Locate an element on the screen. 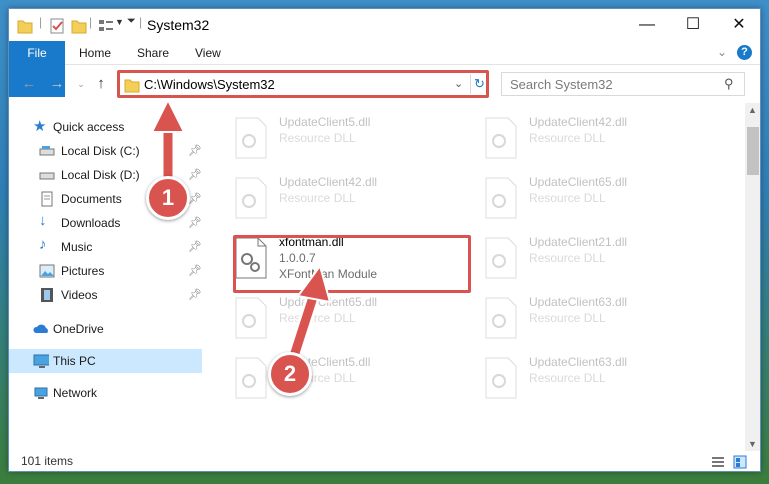  step-1-badge: 1 is located at coordinates (168, 198).